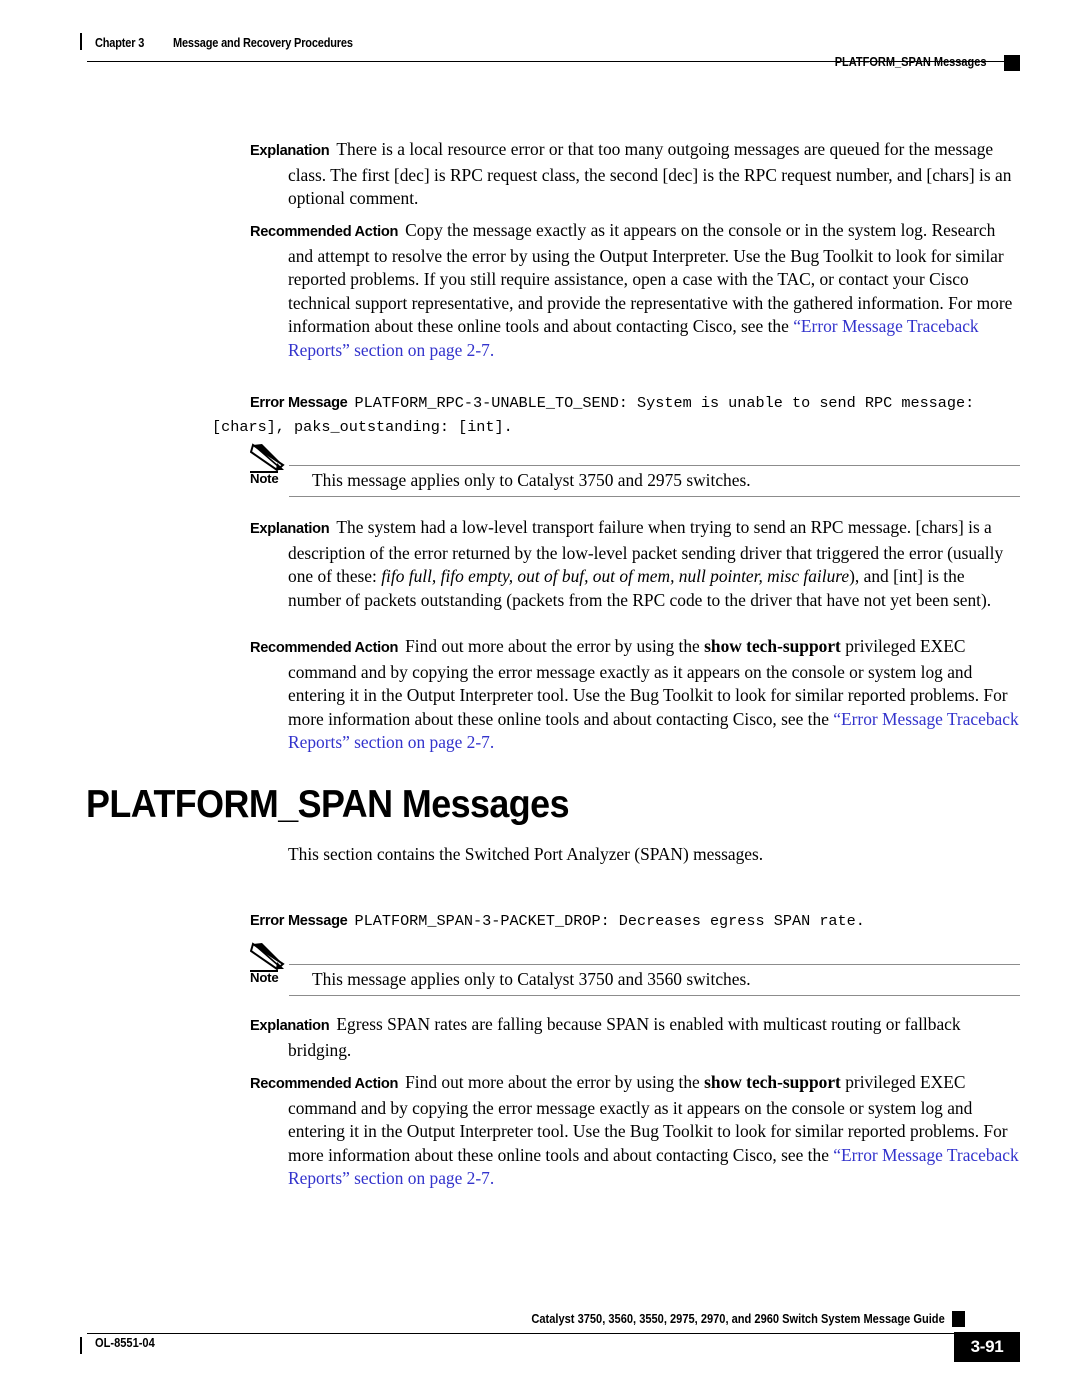 This screenshot has width=1080, height=1397. Describe the element at coordinates (772, 646) in the screenshot. I see `show-tech-support-command-2: show tech-support` at that location.